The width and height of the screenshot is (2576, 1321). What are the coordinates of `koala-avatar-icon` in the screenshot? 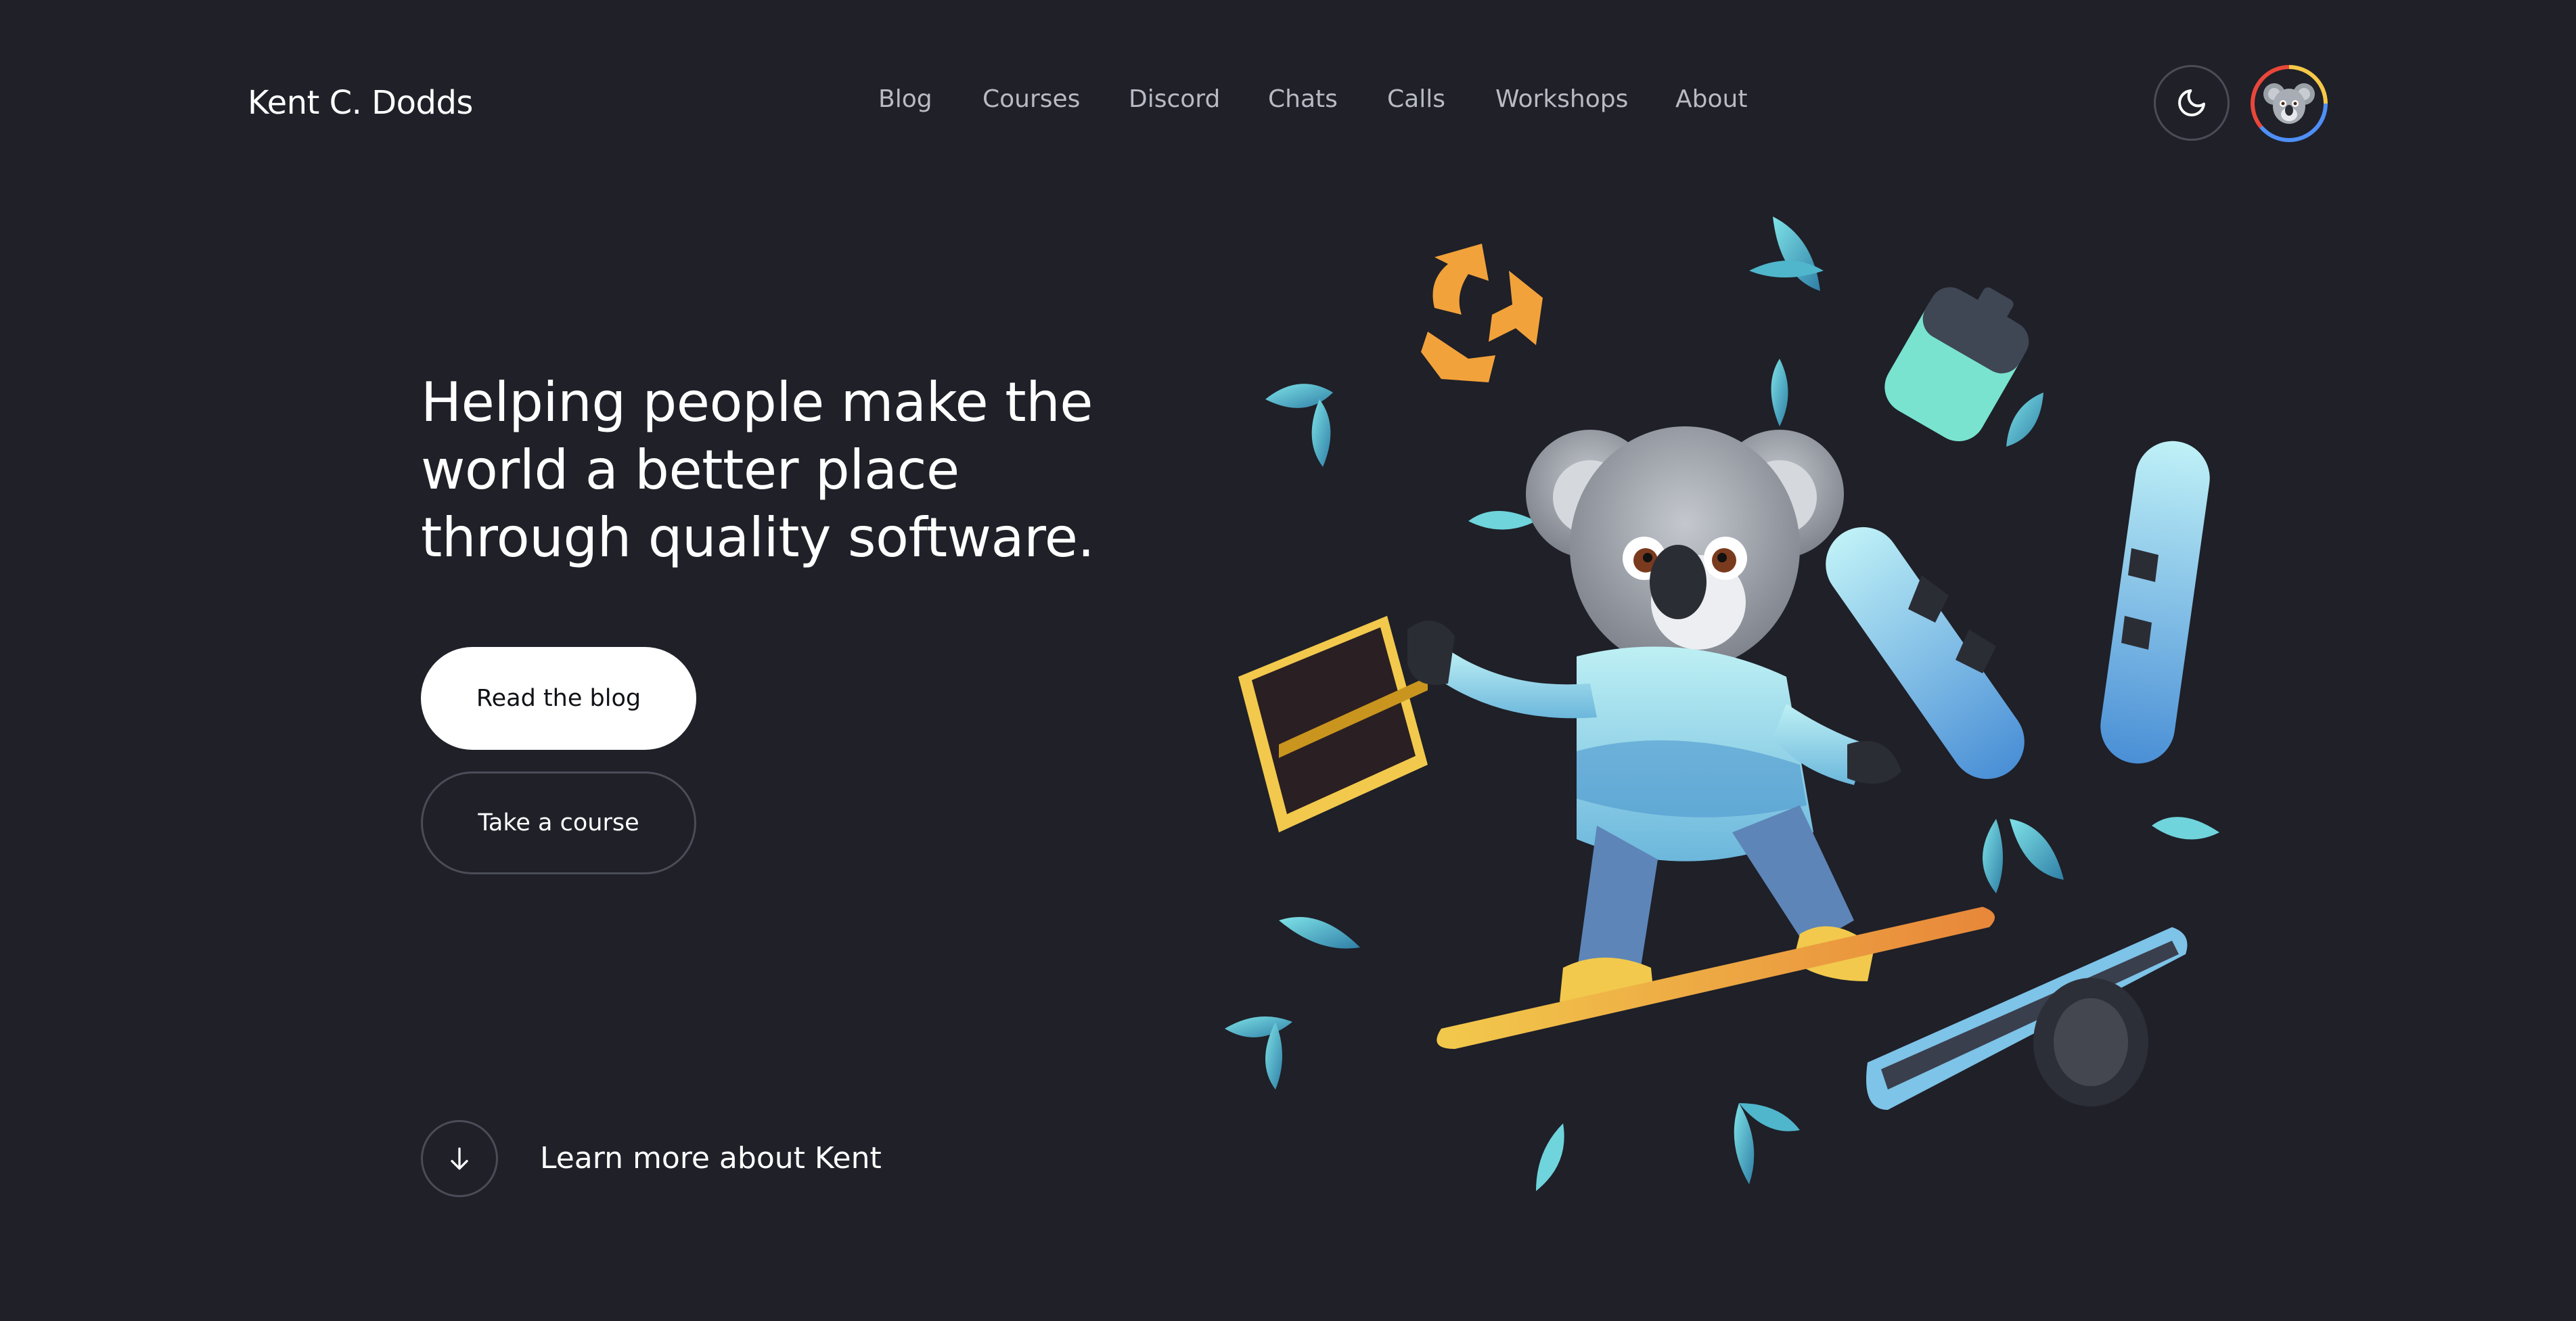 It's located at (2289, 103).